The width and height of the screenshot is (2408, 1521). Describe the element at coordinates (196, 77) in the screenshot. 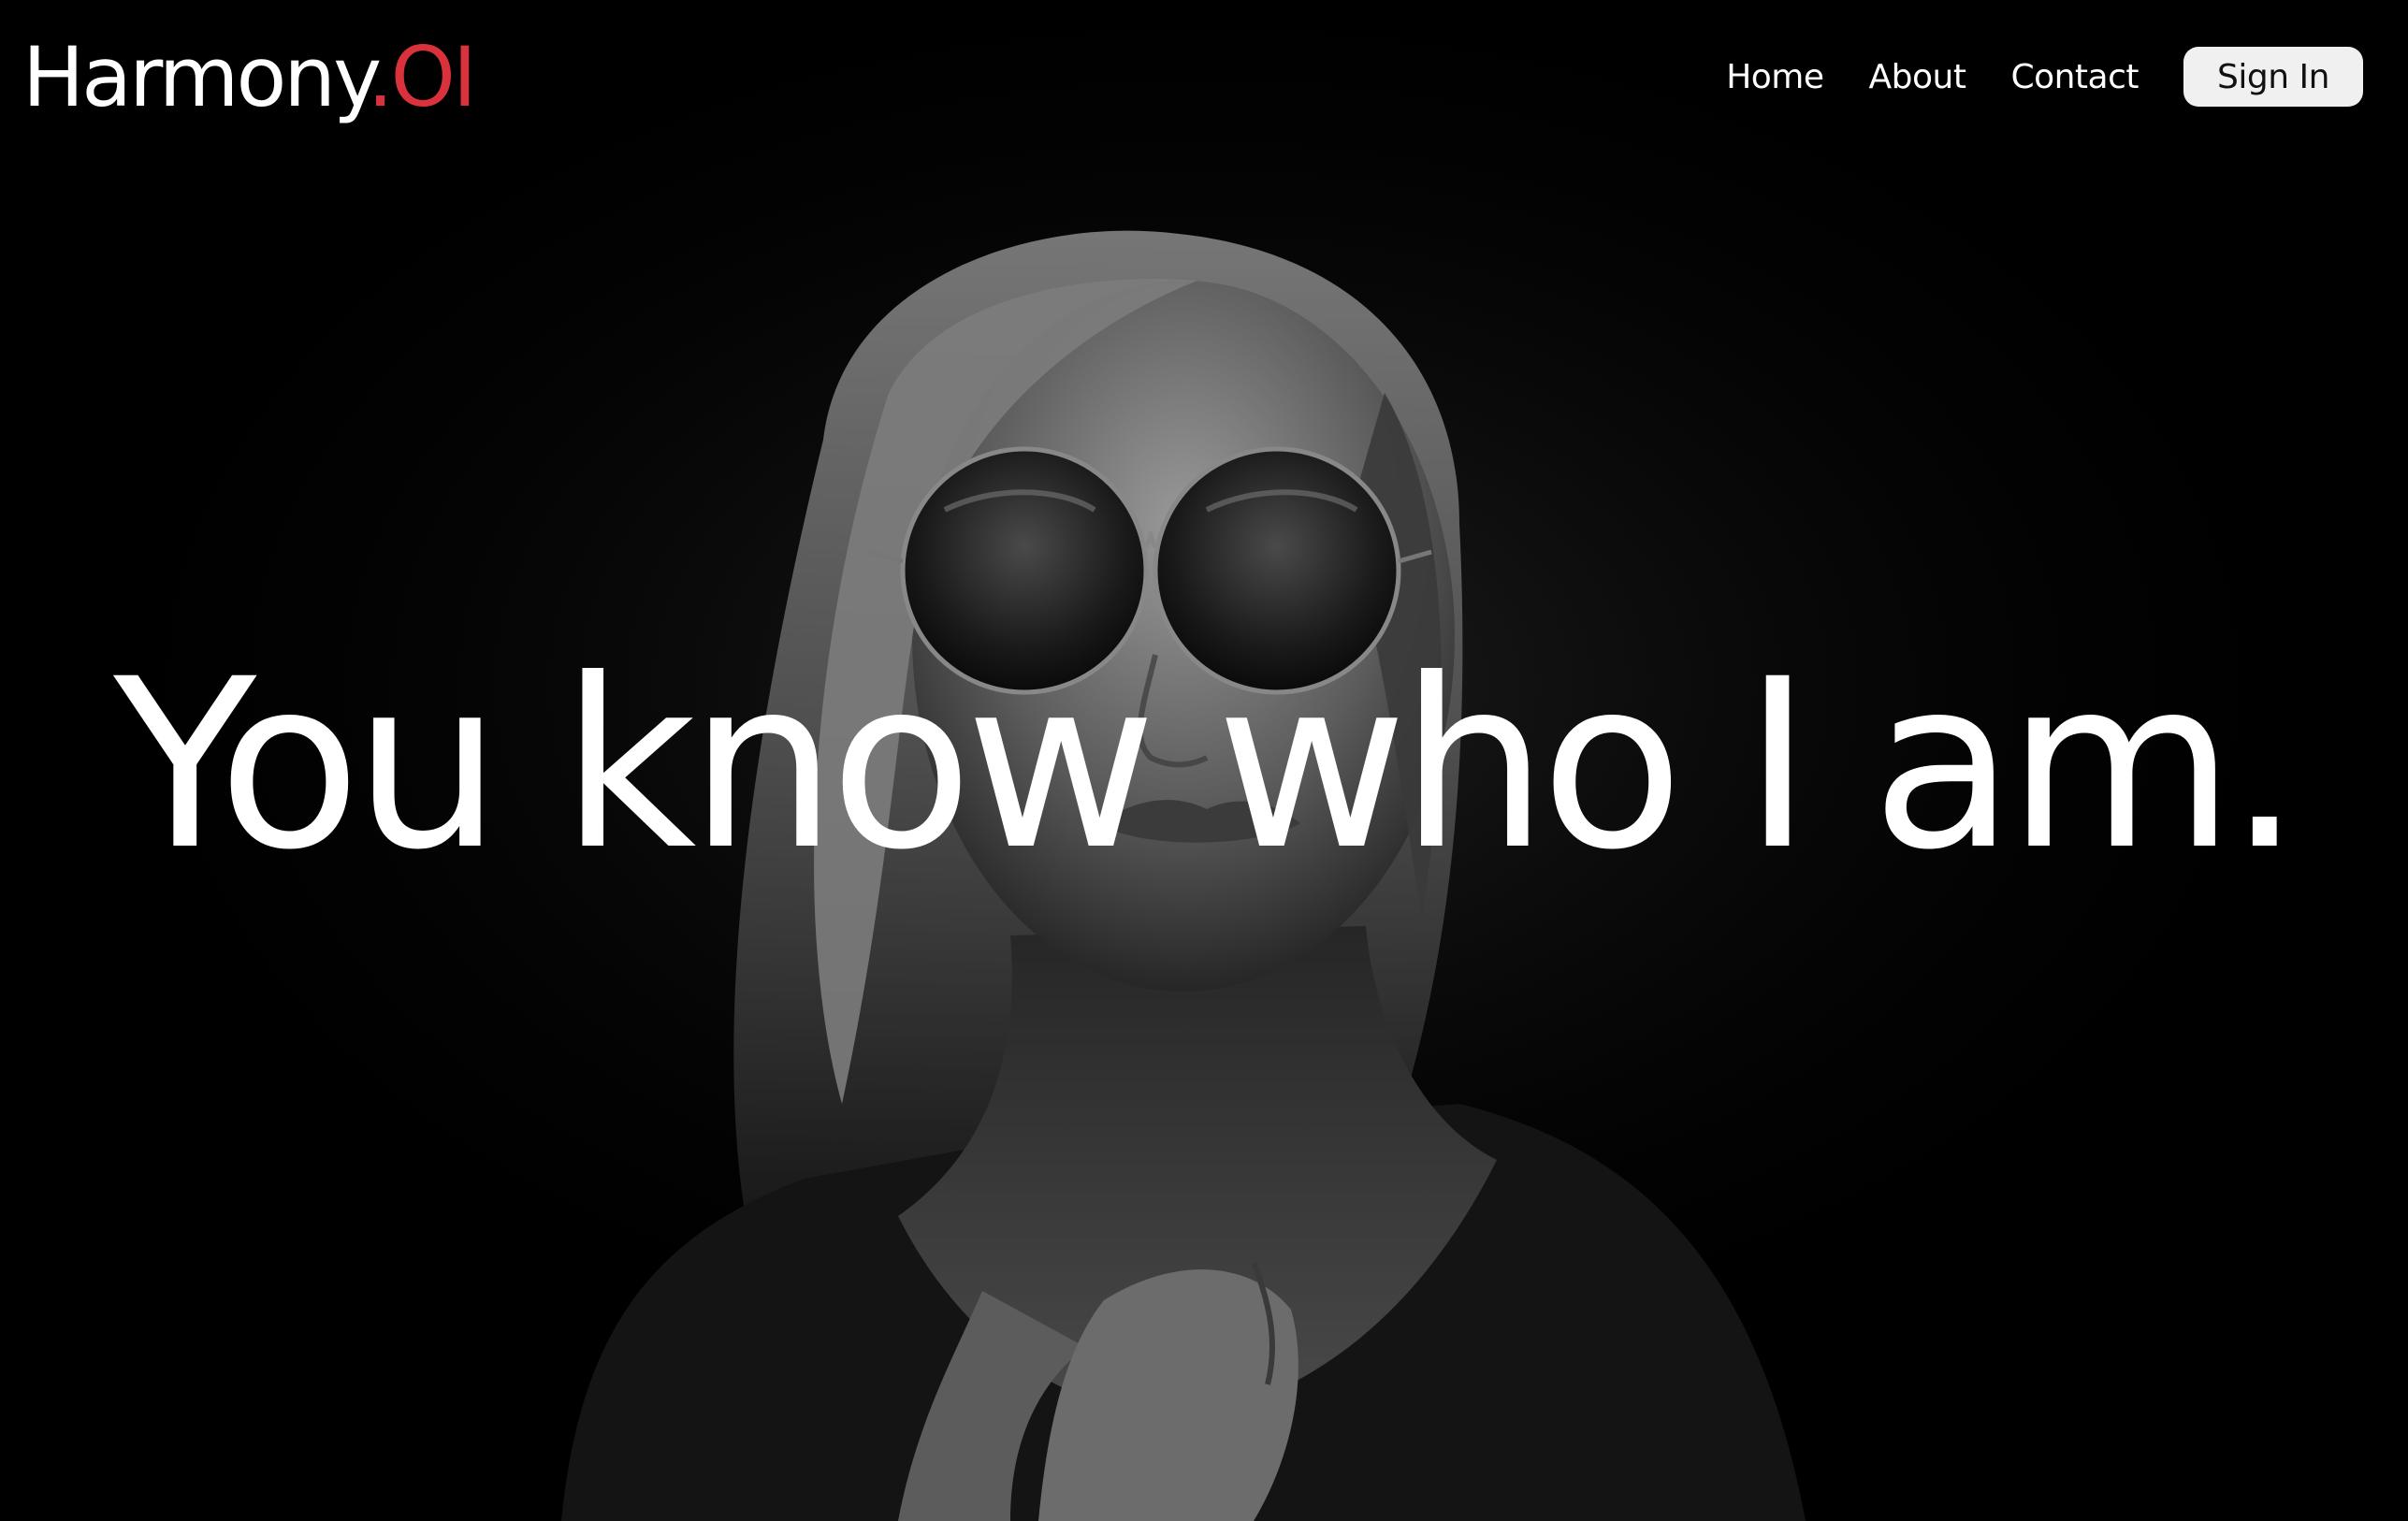

I see `brand-name: Harmony` at that location.